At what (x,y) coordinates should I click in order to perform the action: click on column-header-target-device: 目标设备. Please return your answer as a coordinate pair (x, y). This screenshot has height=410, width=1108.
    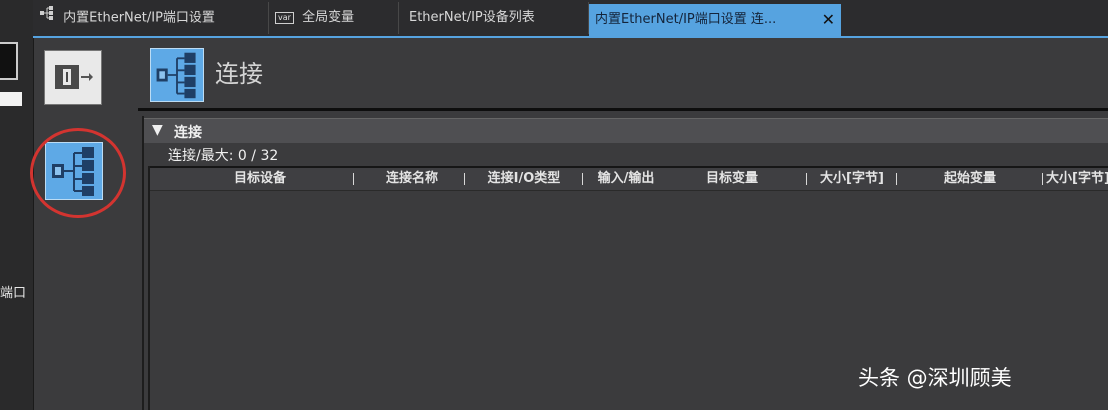
    Looking at the image, I should click on (260, 179).